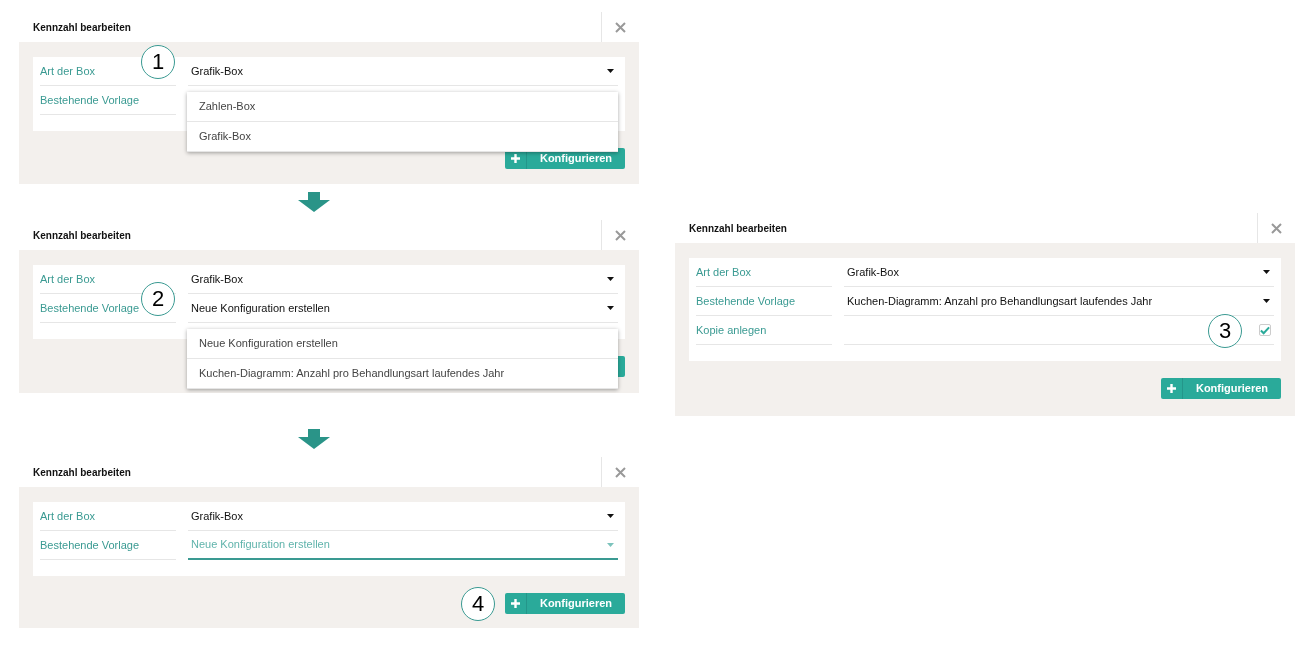 The image size is (1309, 648). I want to click on check-icon, so click(1265, 330).